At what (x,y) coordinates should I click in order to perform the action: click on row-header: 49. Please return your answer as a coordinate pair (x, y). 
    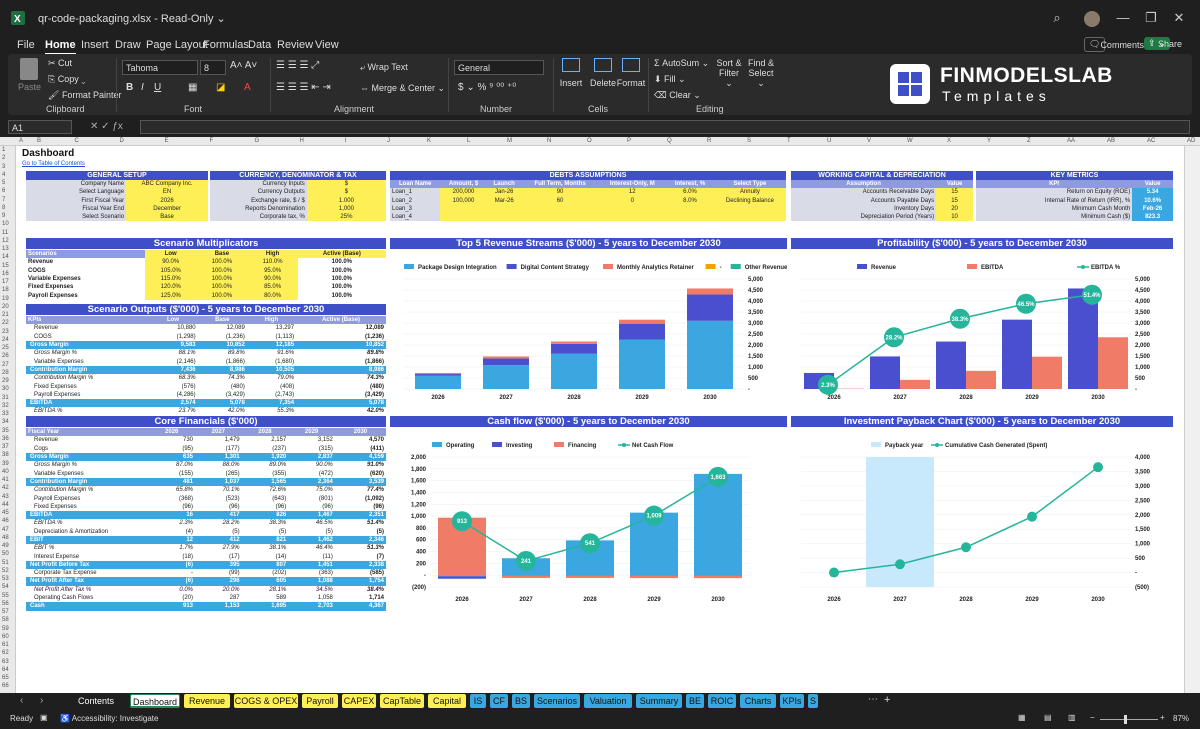
    Looking at the image, I should click on (5, 546).